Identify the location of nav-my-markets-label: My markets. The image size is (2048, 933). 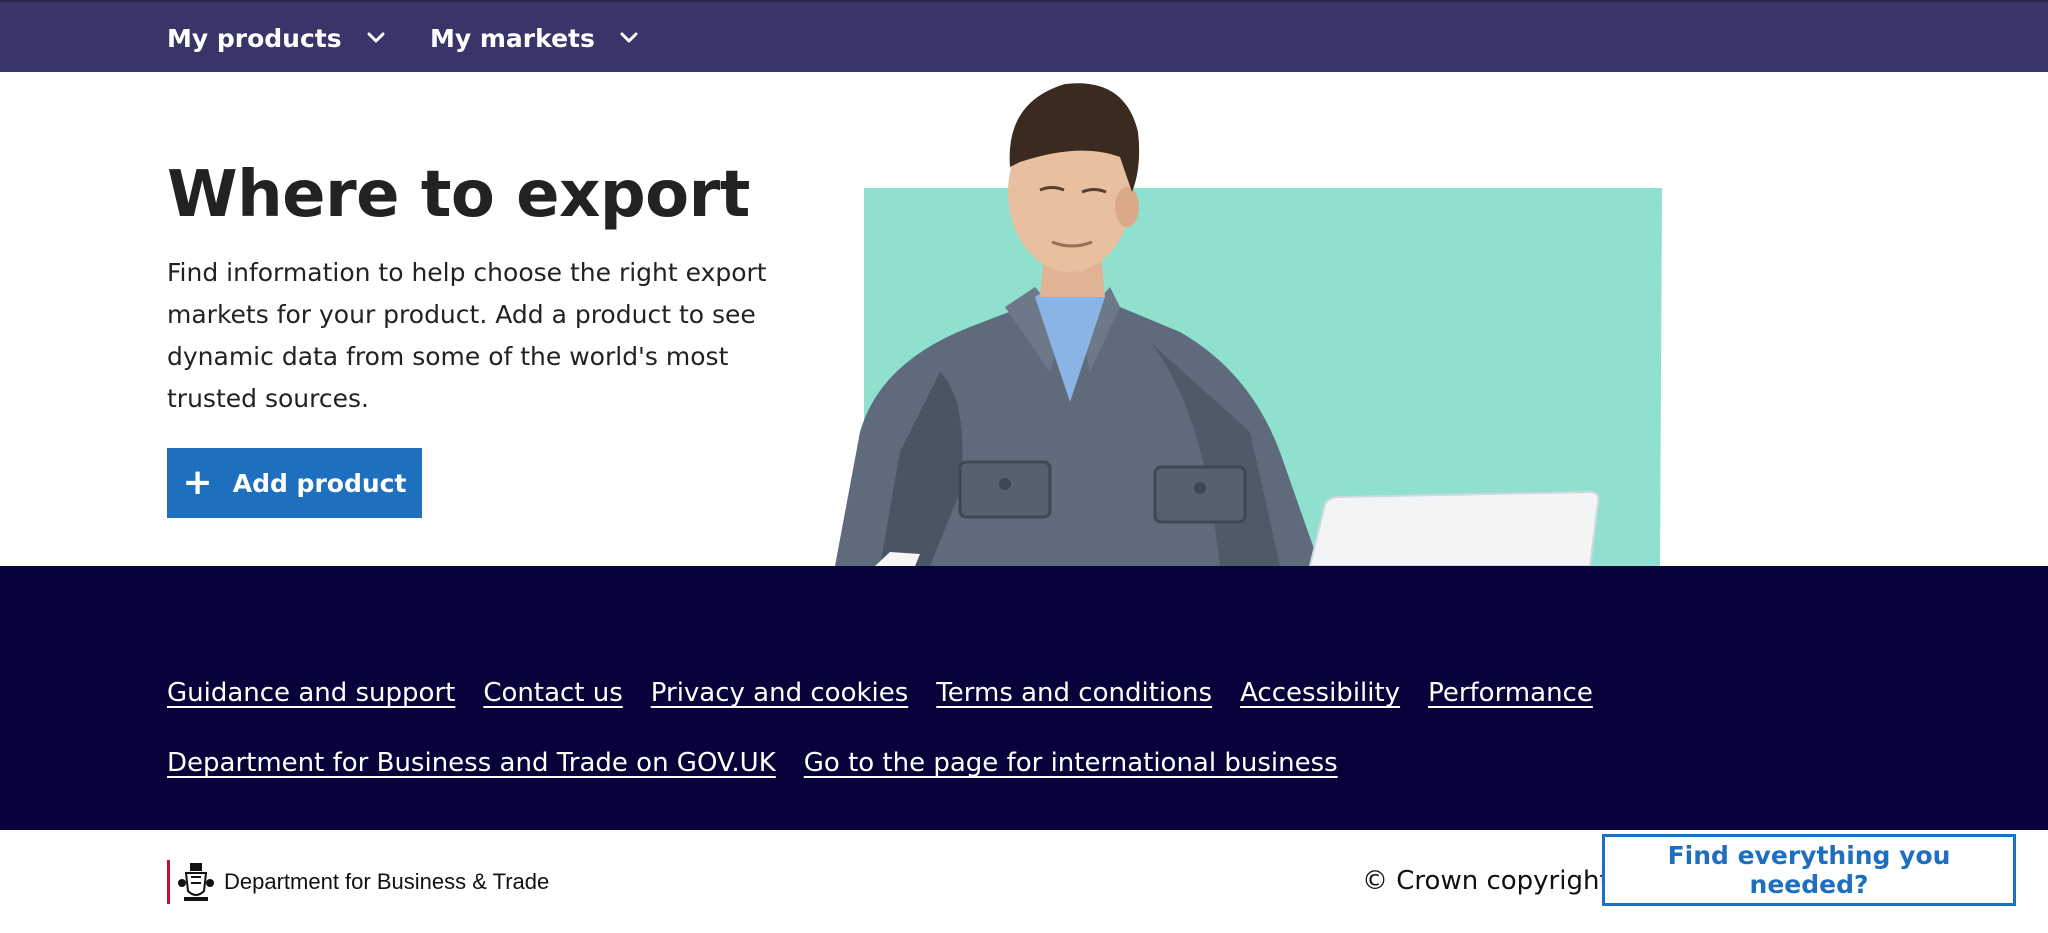
(512, 38).